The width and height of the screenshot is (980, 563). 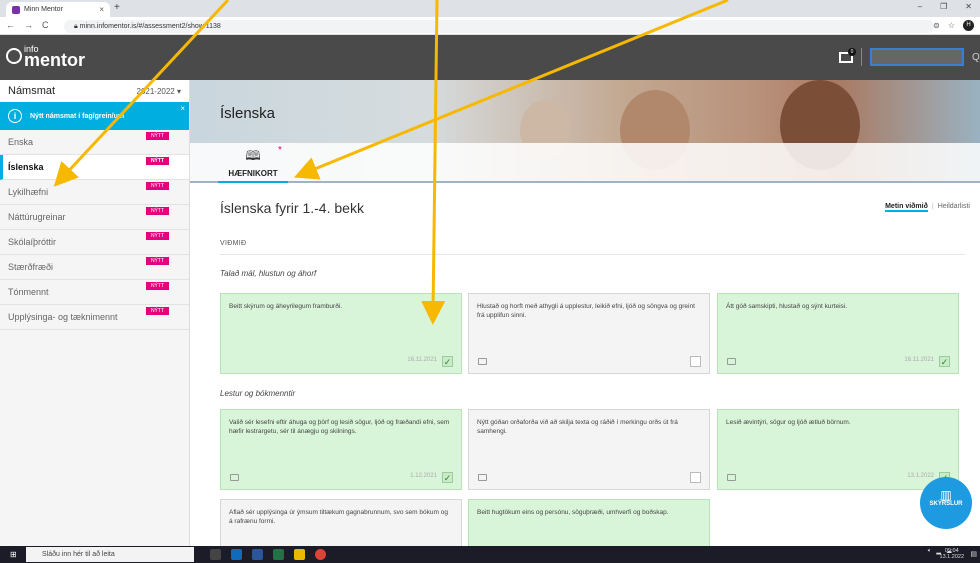 What do you see at coordinates (21, 142) in the screenshot?
I see `sidebar-item-label: Enska` at bounding box center [21, 142].